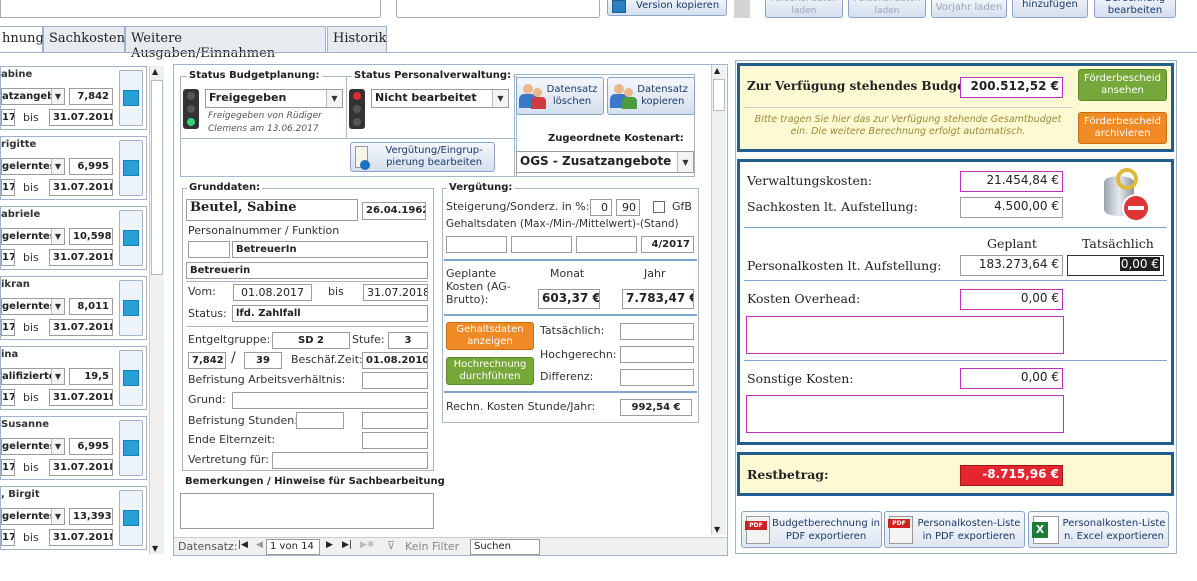  What do you see at coordinates (657, 354) in the screenshot?
I see `hoch-field` at bounding box center [657, 354].